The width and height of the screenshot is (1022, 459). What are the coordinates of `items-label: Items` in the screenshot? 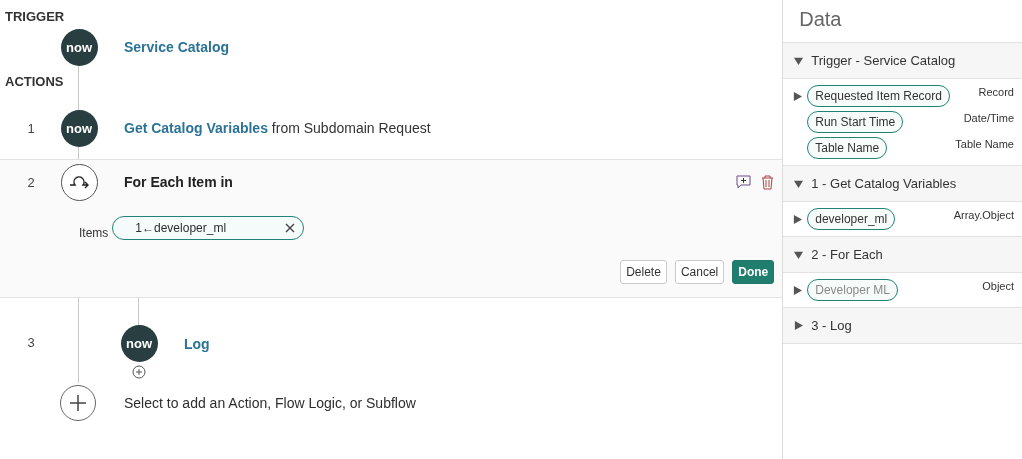 It's located at (94, 233).